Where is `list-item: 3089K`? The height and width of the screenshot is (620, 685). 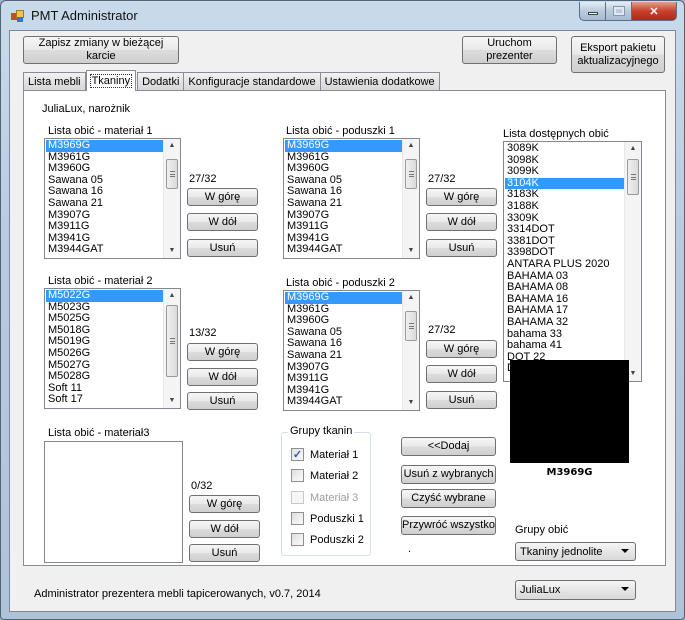 list-item: 3089K is located at coordinates (564, 148).